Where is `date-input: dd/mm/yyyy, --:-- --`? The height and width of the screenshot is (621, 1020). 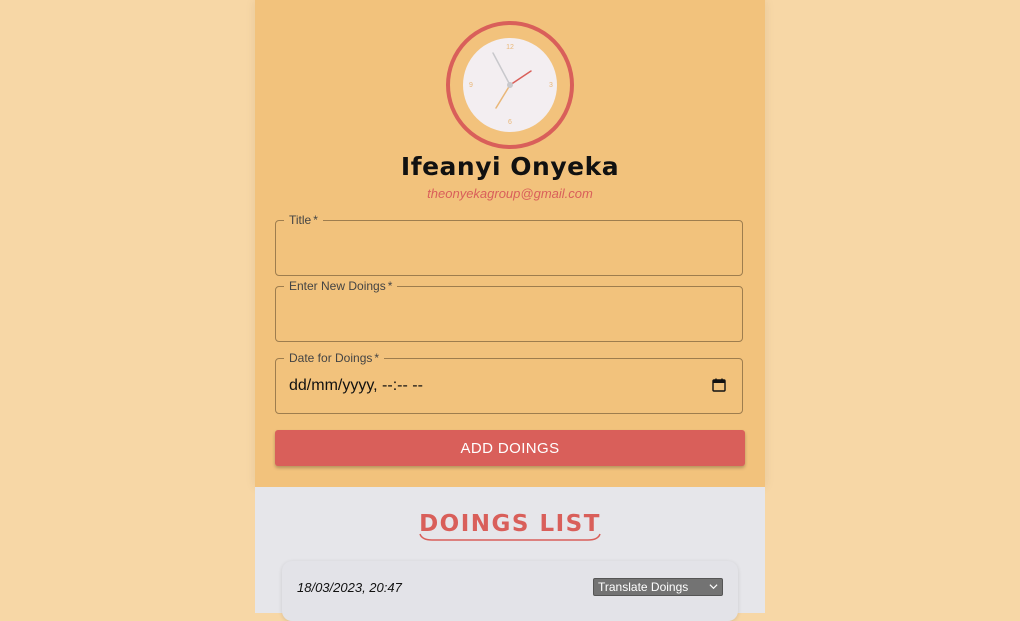 date-input: dd/mm/yyyy, --:-- -- is located at coordinates (356, 386).